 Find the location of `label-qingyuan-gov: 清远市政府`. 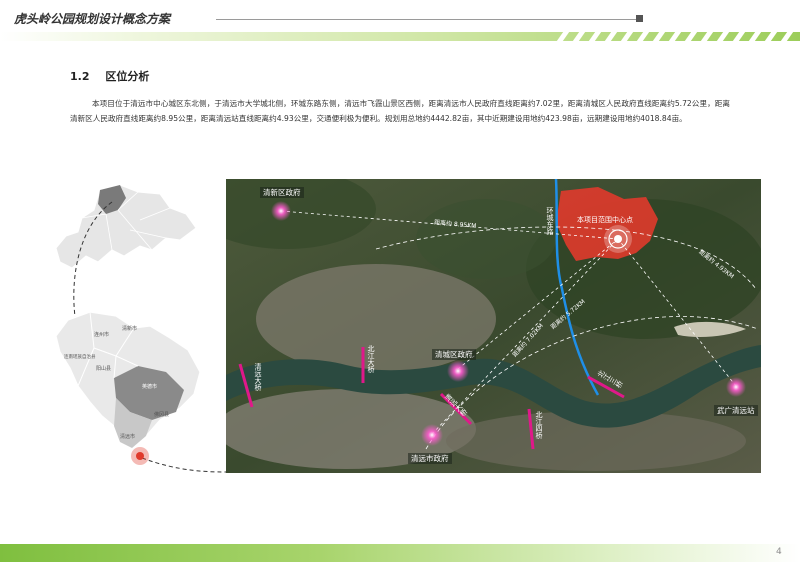

label-qingyuan-gov: 清远市政府 is located at coordinates (430, 458).